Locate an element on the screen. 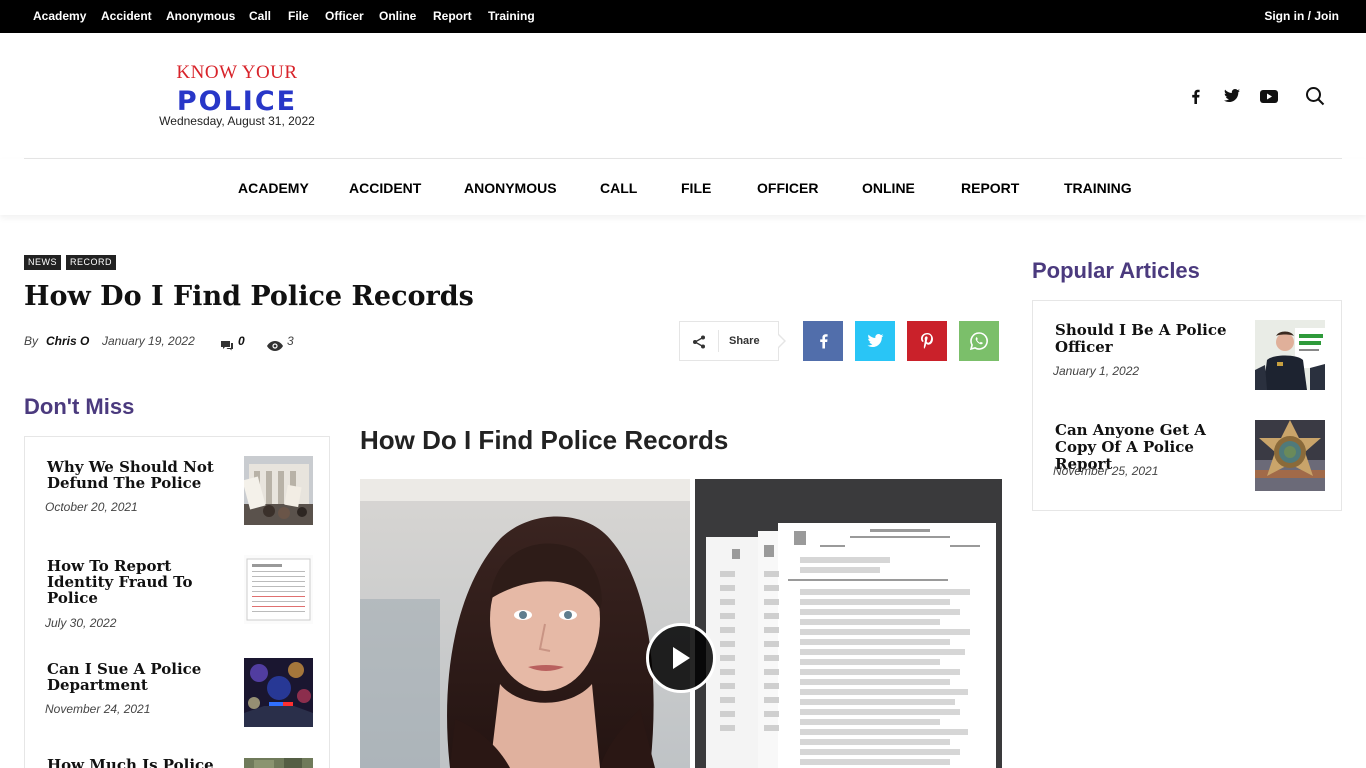  comment-count: 0 is located at coordinates (241, 341).